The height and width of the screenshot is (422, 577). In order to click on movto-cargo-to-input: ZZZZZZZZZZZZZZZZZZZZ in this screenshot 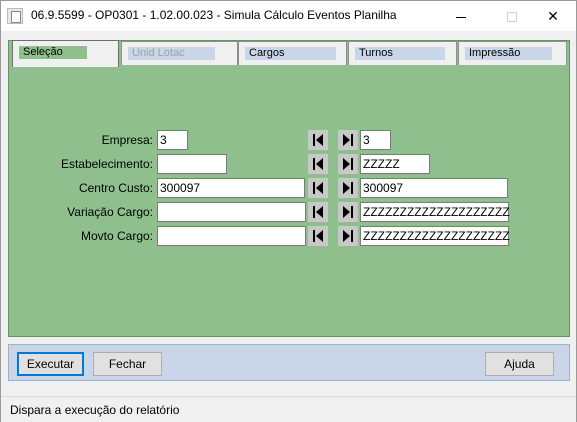, I will do `click(435, 236)`.